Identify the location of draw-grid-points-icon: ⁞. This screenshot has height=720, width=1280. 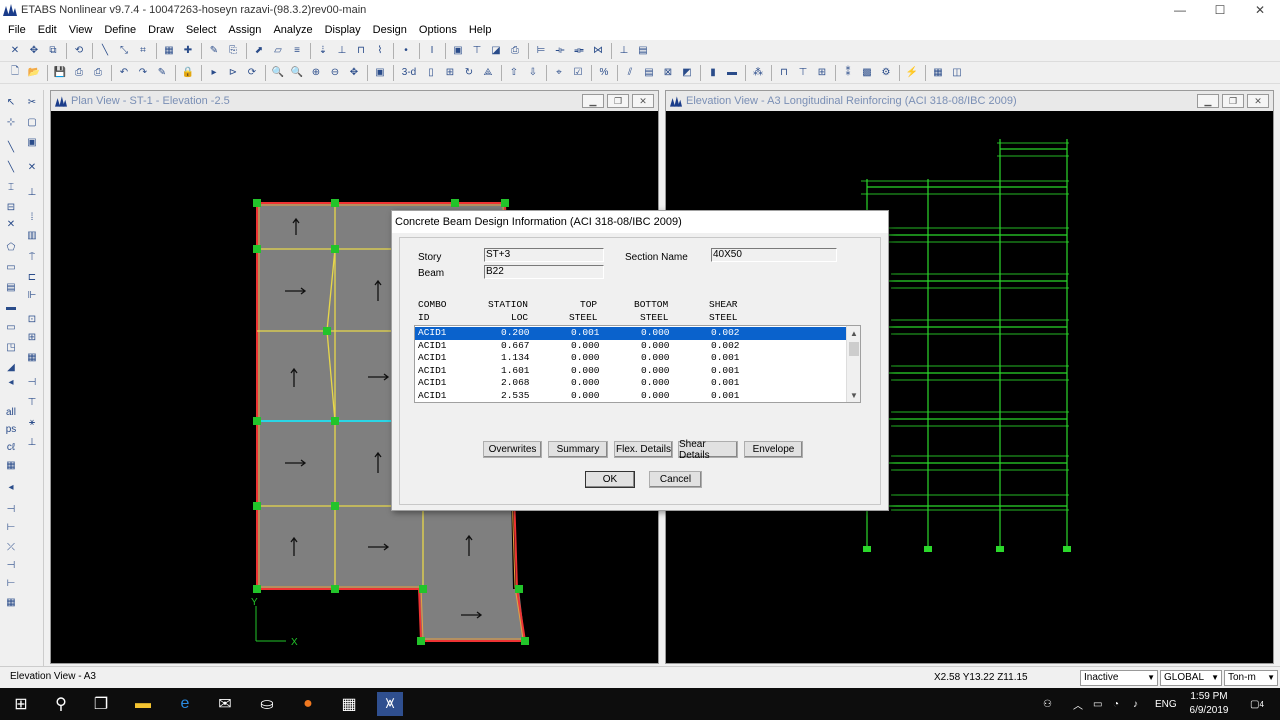
(32, 217).